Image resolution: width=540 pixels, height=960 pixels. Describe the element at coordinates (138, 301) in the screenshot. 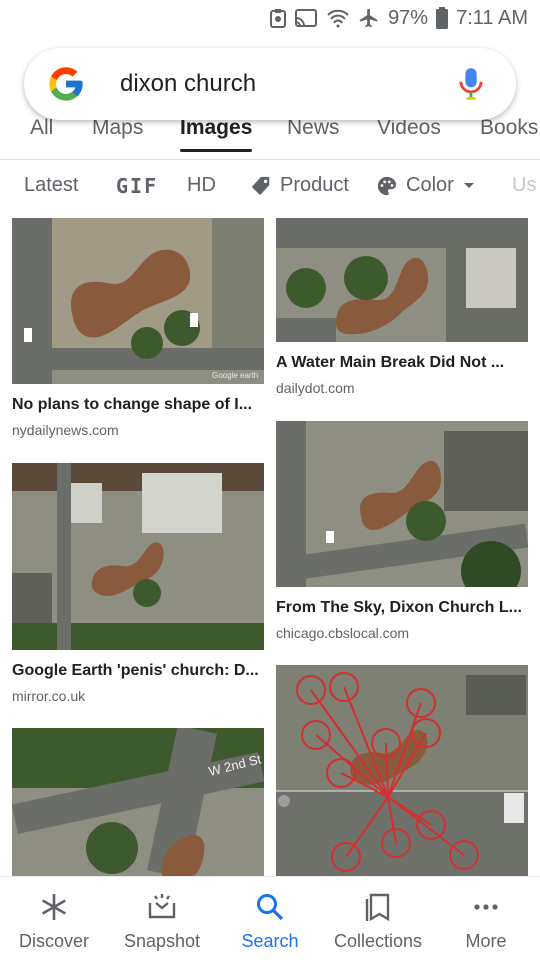

I see `result-thumbnail: Google earth` at that location.